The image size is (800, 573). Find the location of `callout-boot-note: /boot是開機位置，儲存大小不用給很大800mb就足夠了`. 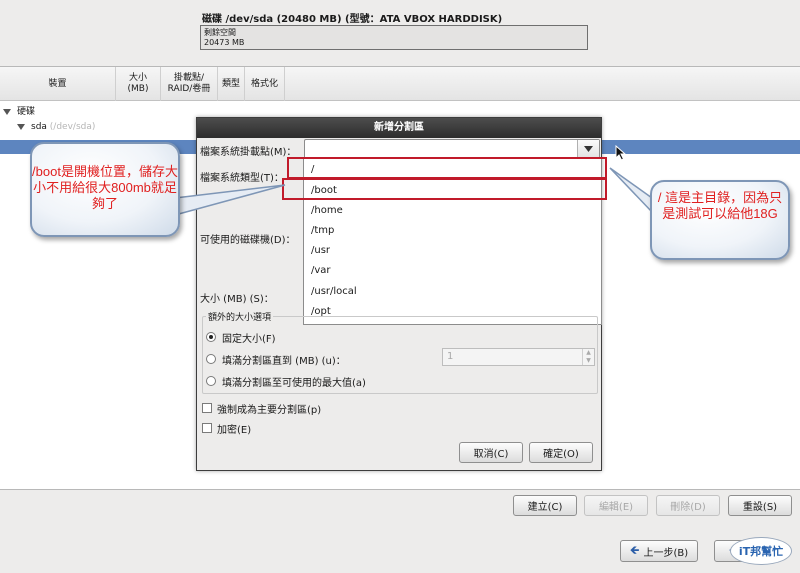

callout-boot-note: /boot是開機位置，儲存大小不用給很大800mb就足夠了 is located at coordinates (105, 189).